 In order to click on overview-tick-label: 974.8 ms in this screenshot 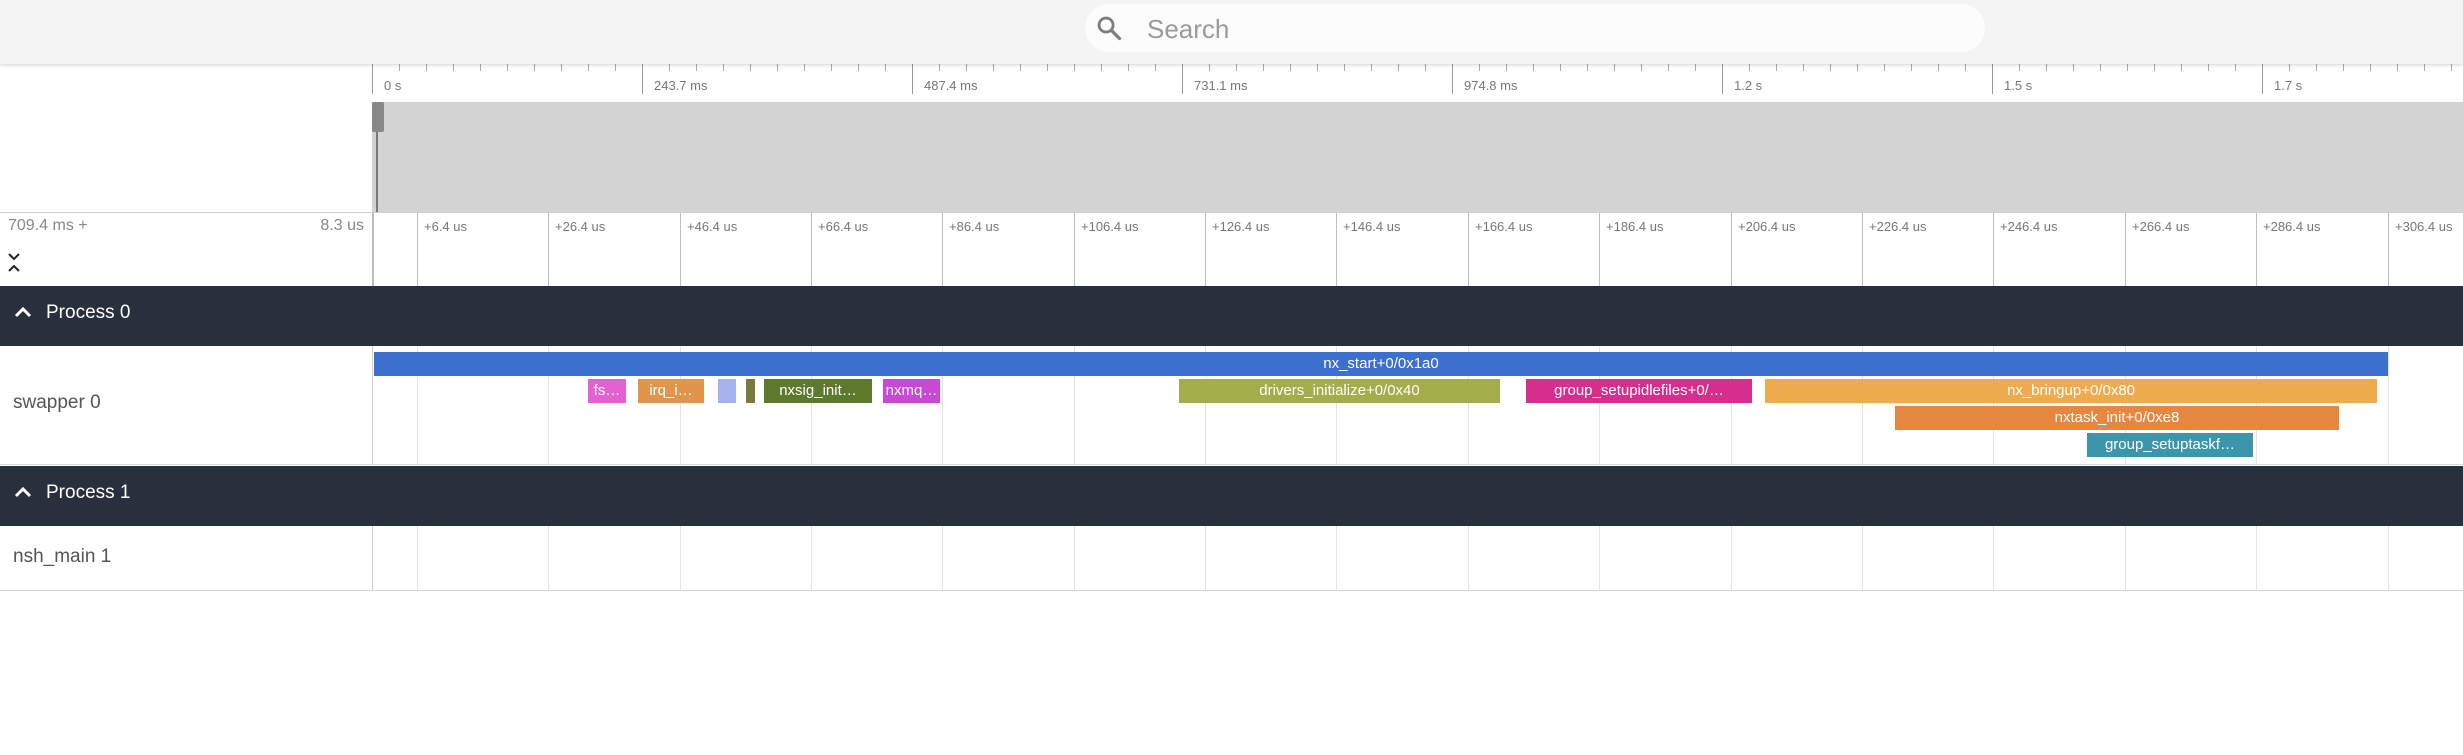, I will do `click(1491, 85)`.